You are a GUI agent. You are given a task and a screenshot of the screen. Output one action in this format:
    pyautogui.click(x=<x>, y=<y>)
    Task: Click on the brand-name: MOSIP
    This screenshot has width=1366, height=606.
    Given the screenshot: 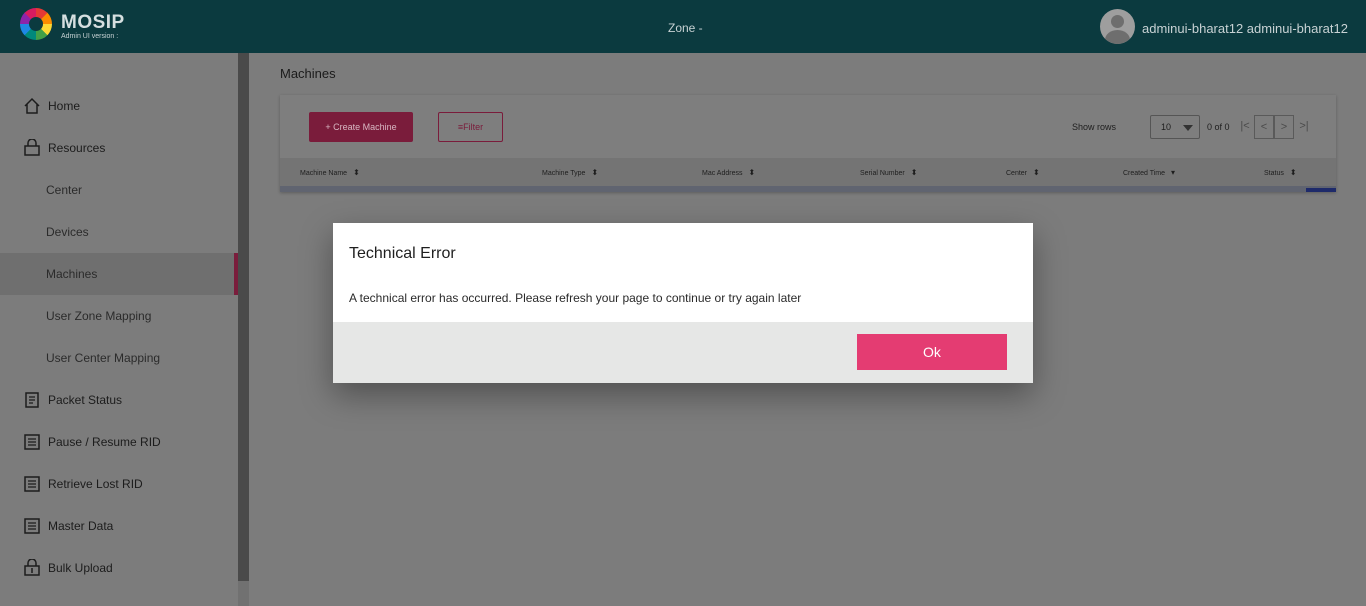 What is the action you would take?
    pyautogui.click(x=93, y=22)
    